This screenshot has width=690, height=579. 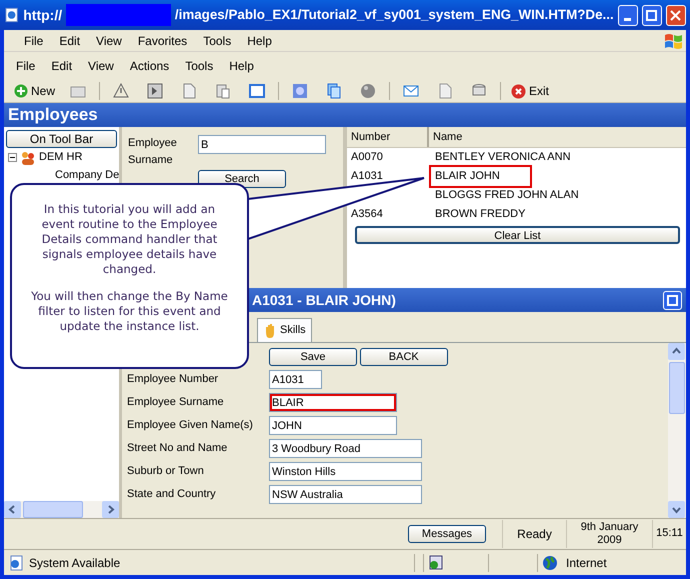 What do you see at coordinates (411, 91) in the screenshot?
I see `mail-icon` at bounding box center [411, 91].